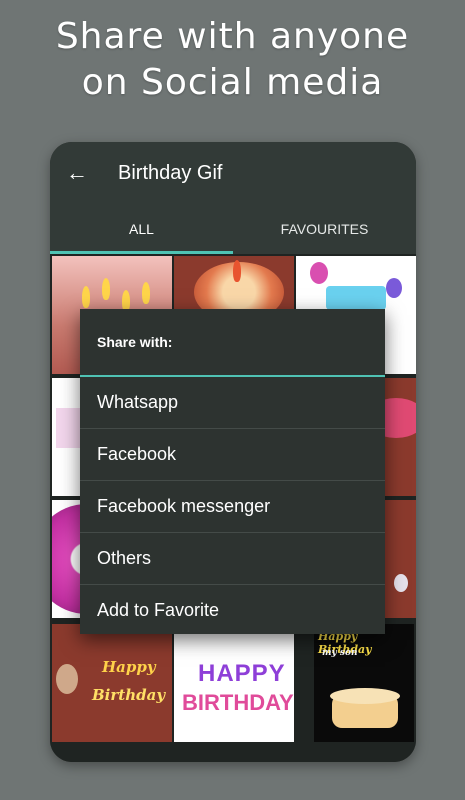 This screenshot has width=465, height=800. I want to click on thumb-text-birthday-caps: BIRTHDAY, so click(238, 702).